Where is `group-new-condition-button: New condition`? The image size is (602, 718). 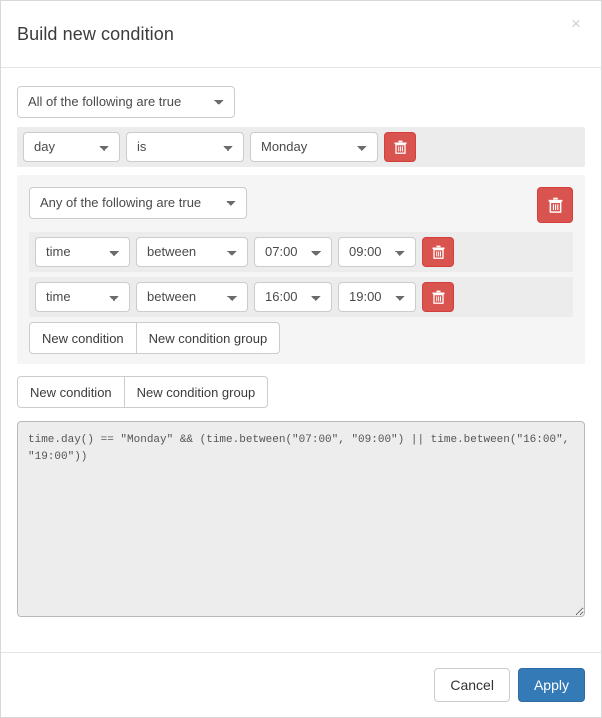
group-new-condition-button: New condition is located at coordinates (83, 338).